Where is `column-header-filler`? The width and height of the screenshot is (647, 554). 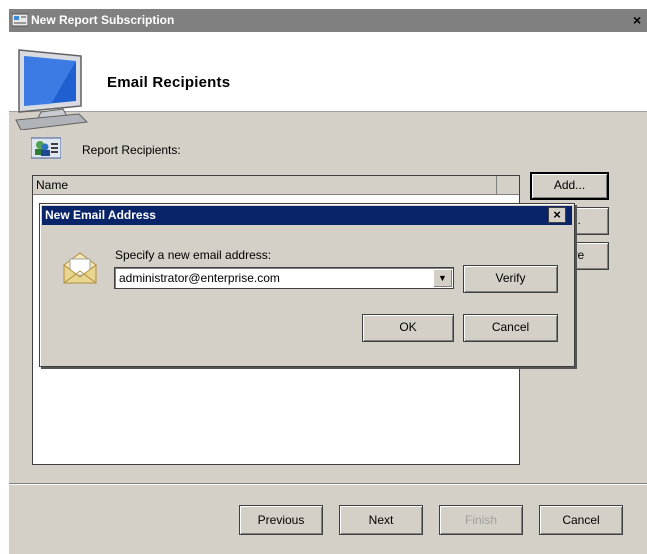
column-header-filler is located at coordinates (508, 185).